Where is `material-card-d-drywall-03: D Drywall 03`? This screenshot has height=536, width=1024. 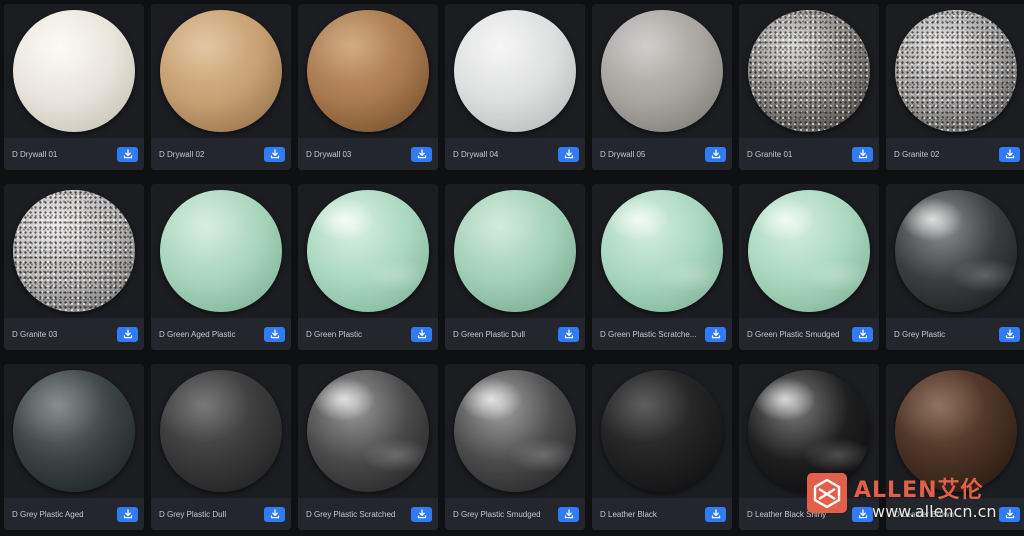
material-card-d-drywall-03: D Drywall 03 is located at coordinates (368, 87).